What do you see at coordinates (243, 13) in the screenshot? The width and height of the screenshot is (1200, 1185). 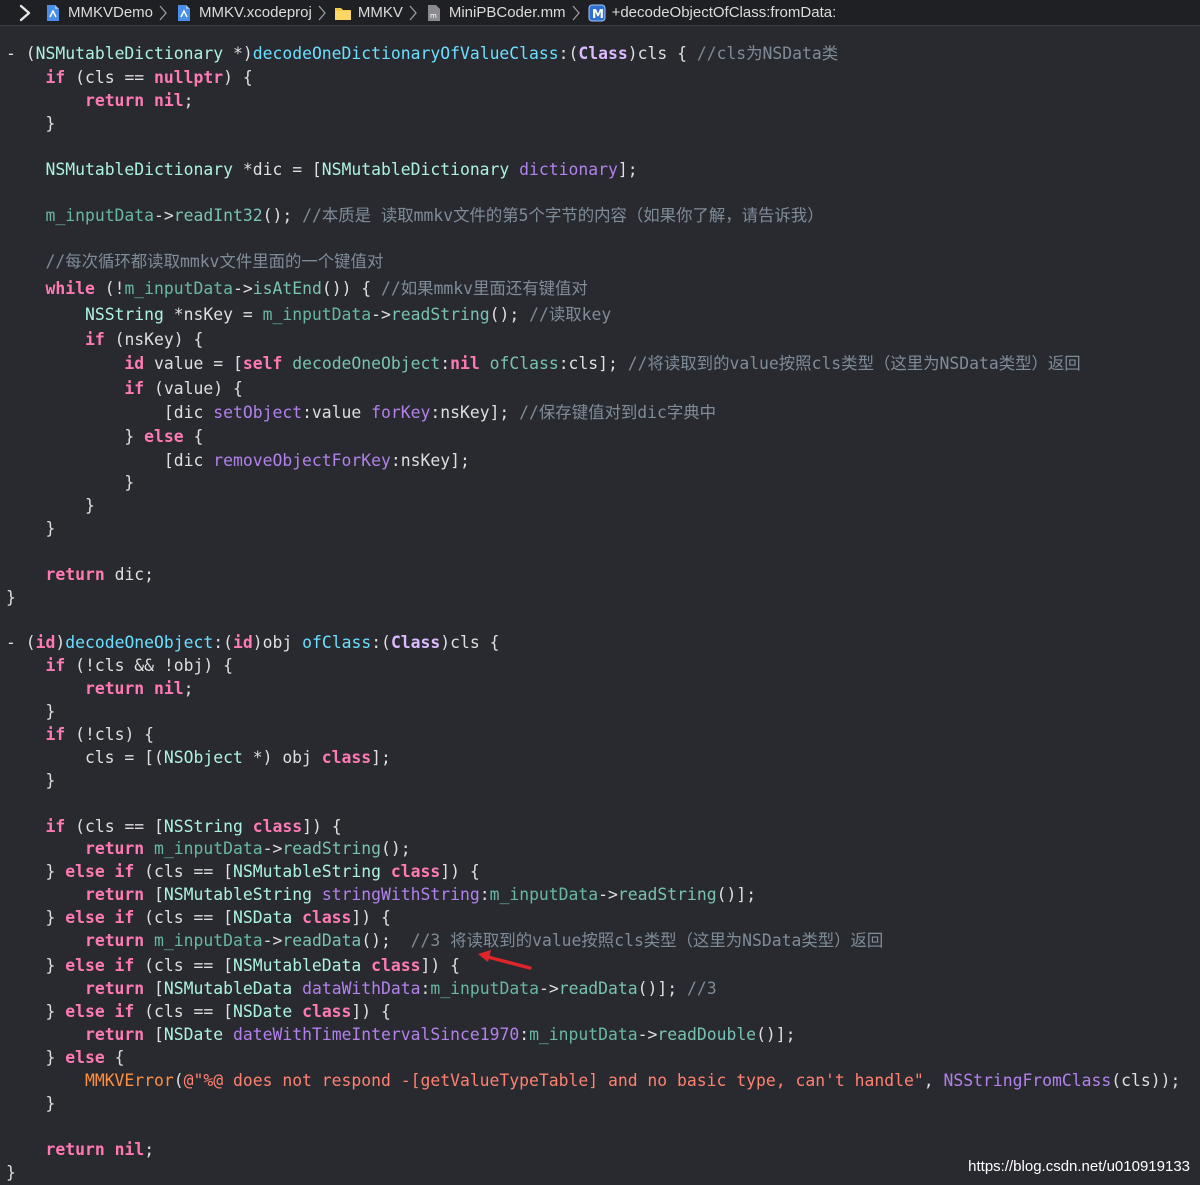 I see `breadcrumb-item: MMKV.xcodeproj` at bounding box center [243, 13].